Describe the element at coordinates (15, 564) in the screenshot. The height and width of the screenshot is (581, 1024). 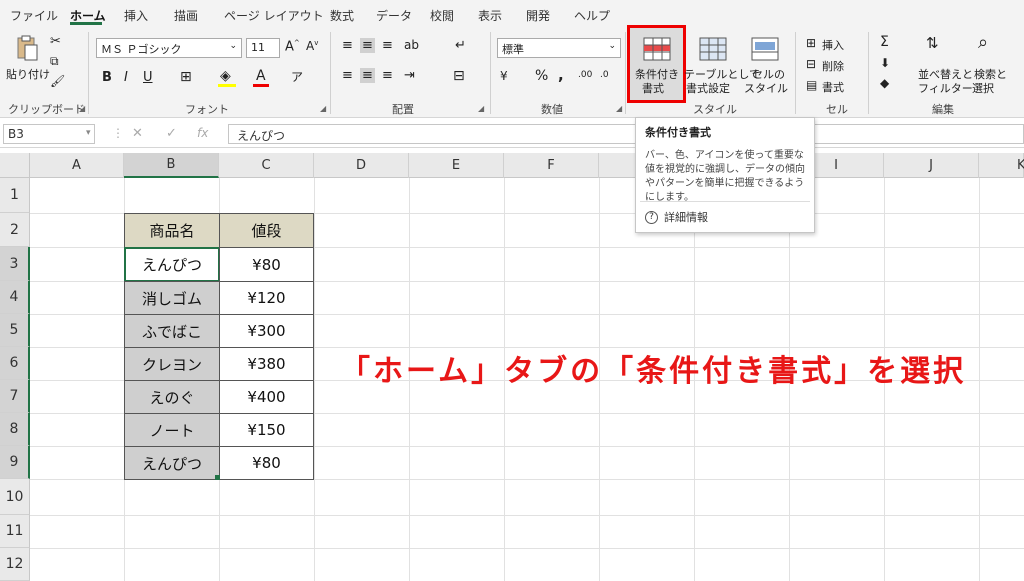
I see `row-header-12: 12` at that location.